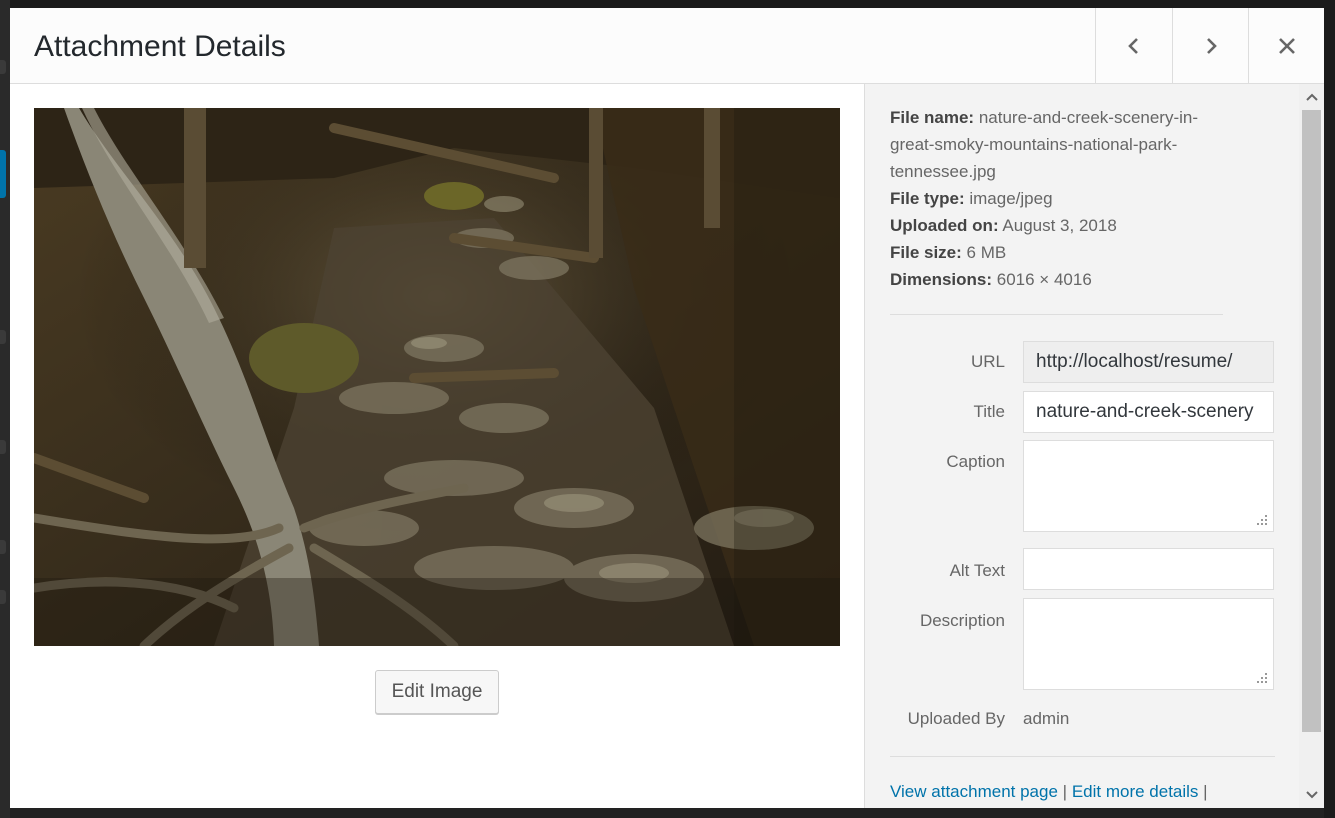  I want to click on url-label: URL, so click(987, 361).